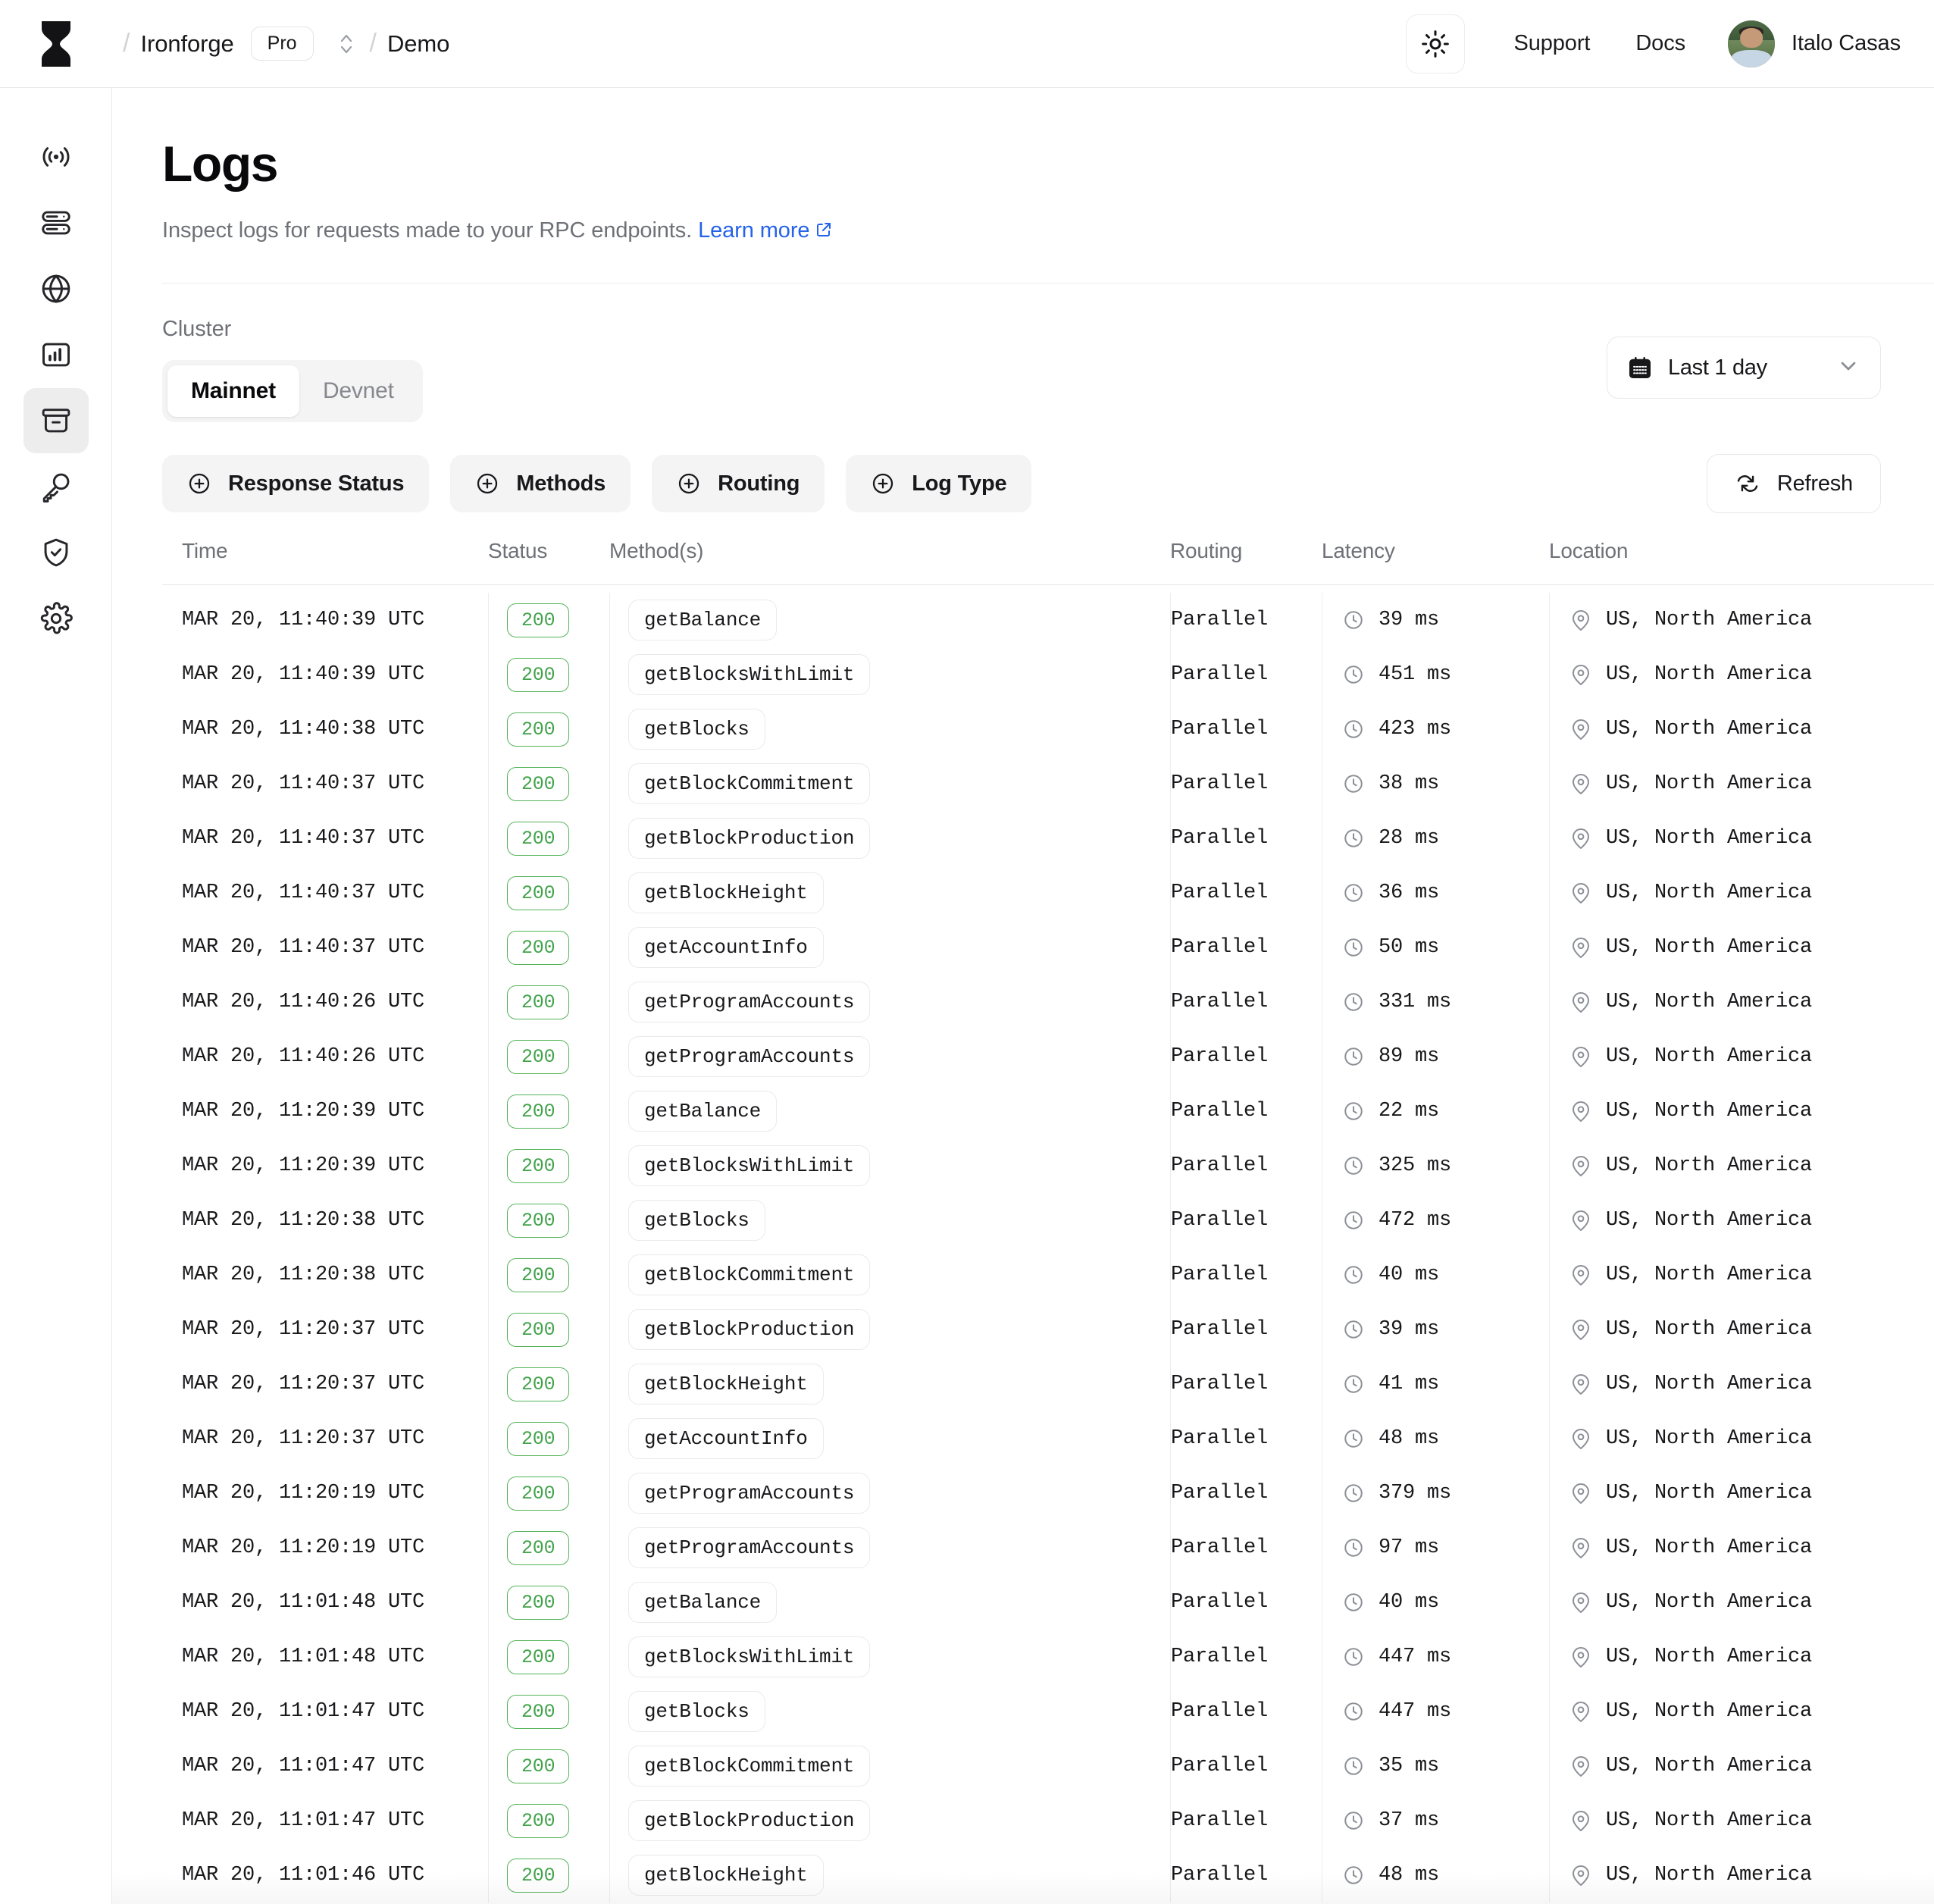 This screenshot has width=1934, height=1904. Describe the element at coordinates (889, 1548) in the screenshot. I see `cell-methods: getProgramAccounts` at that location.